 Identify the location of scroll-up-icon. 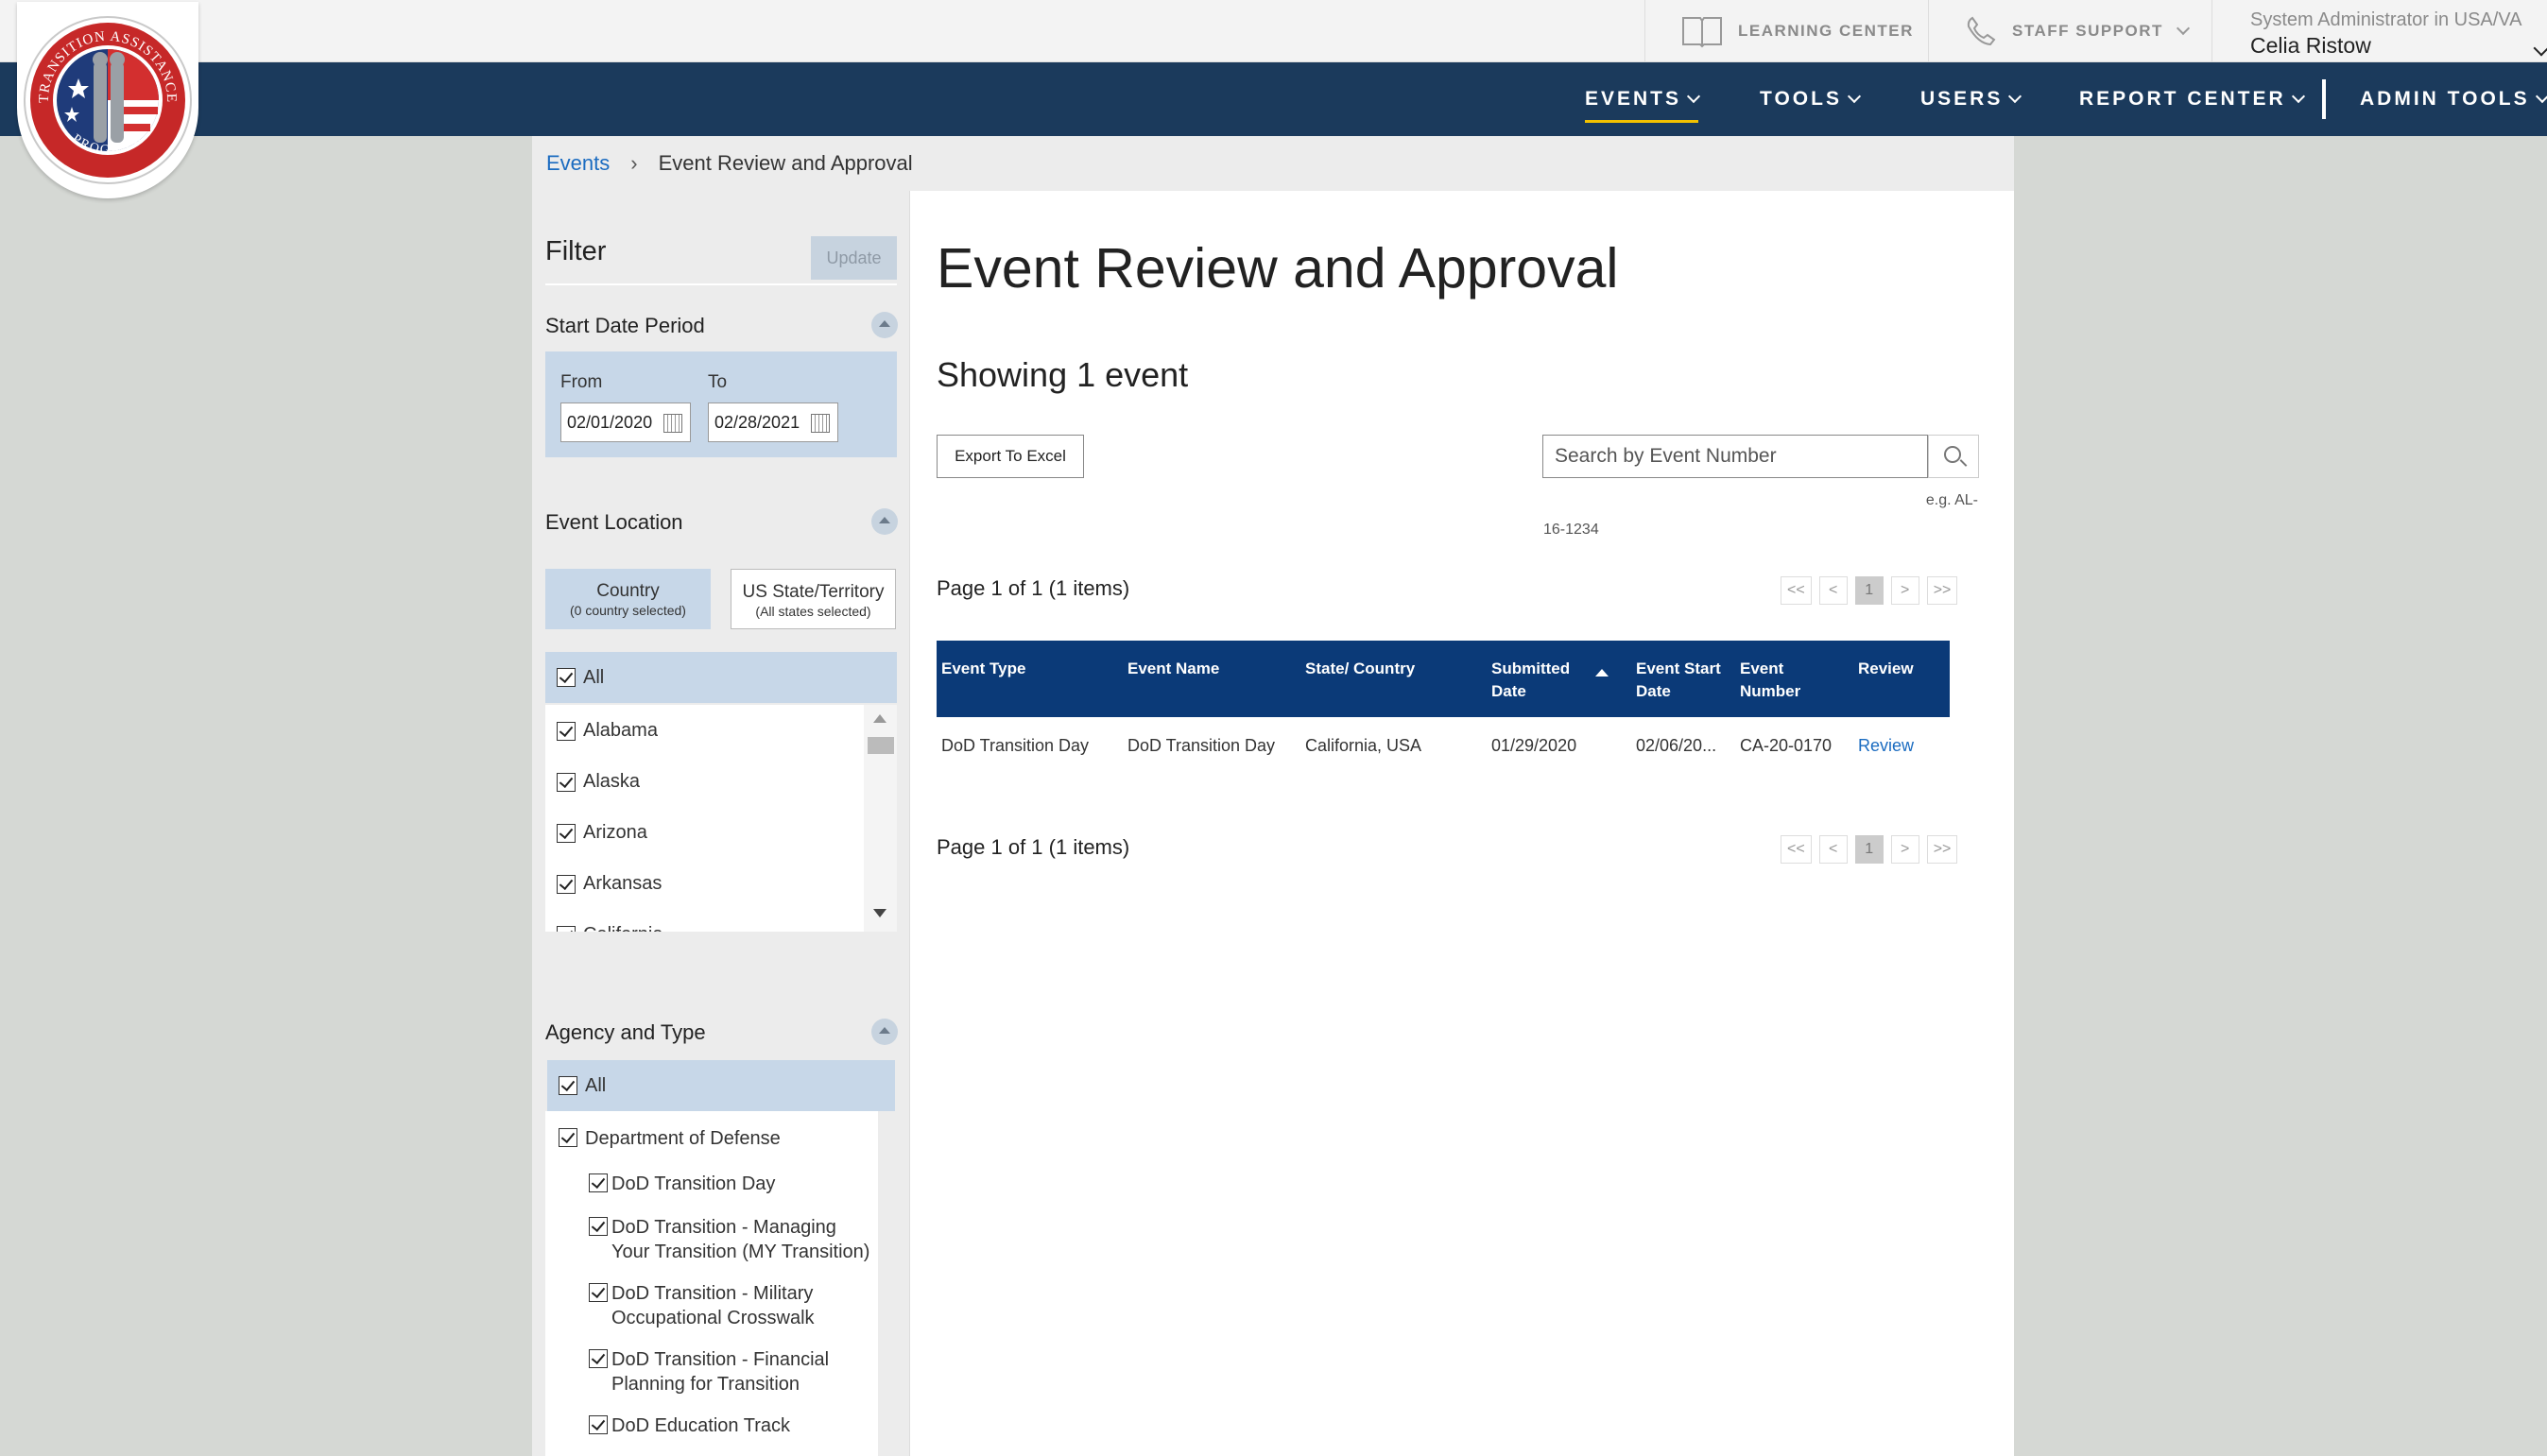
(879, 718).